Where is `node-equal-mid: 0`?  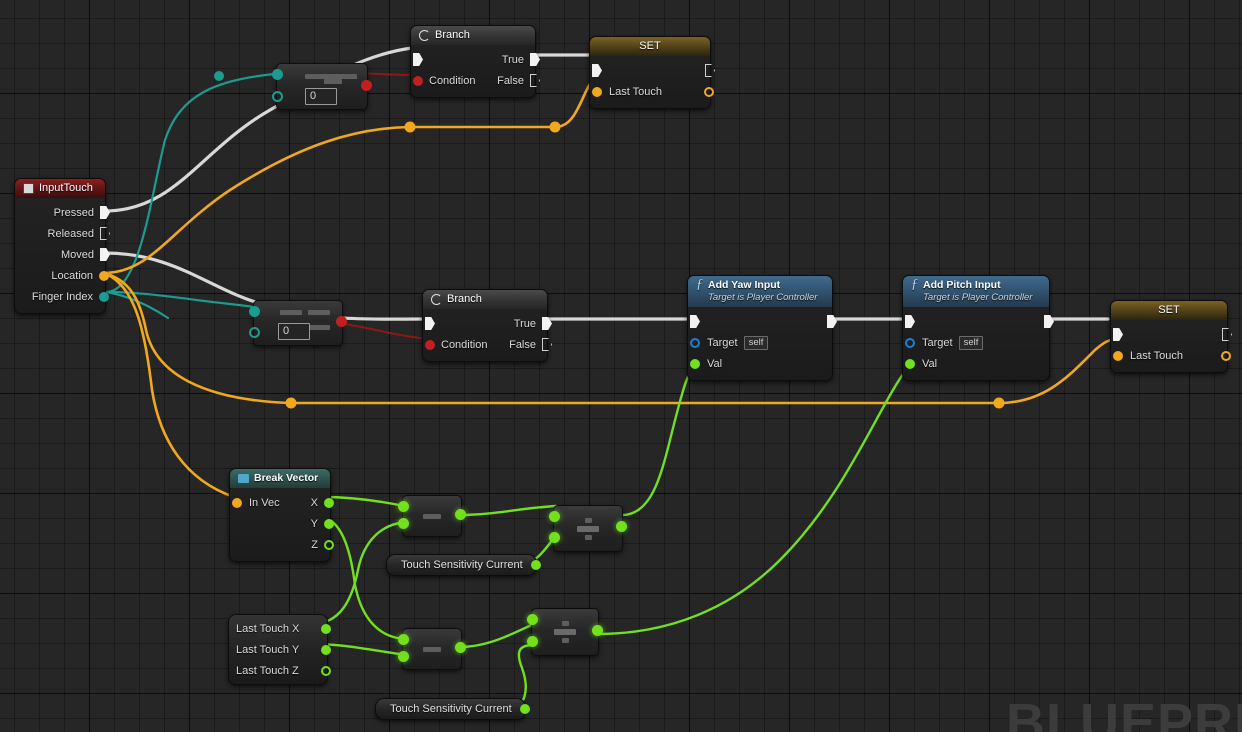 node-equal-mid: 0 is located at coordinates (298, 323).